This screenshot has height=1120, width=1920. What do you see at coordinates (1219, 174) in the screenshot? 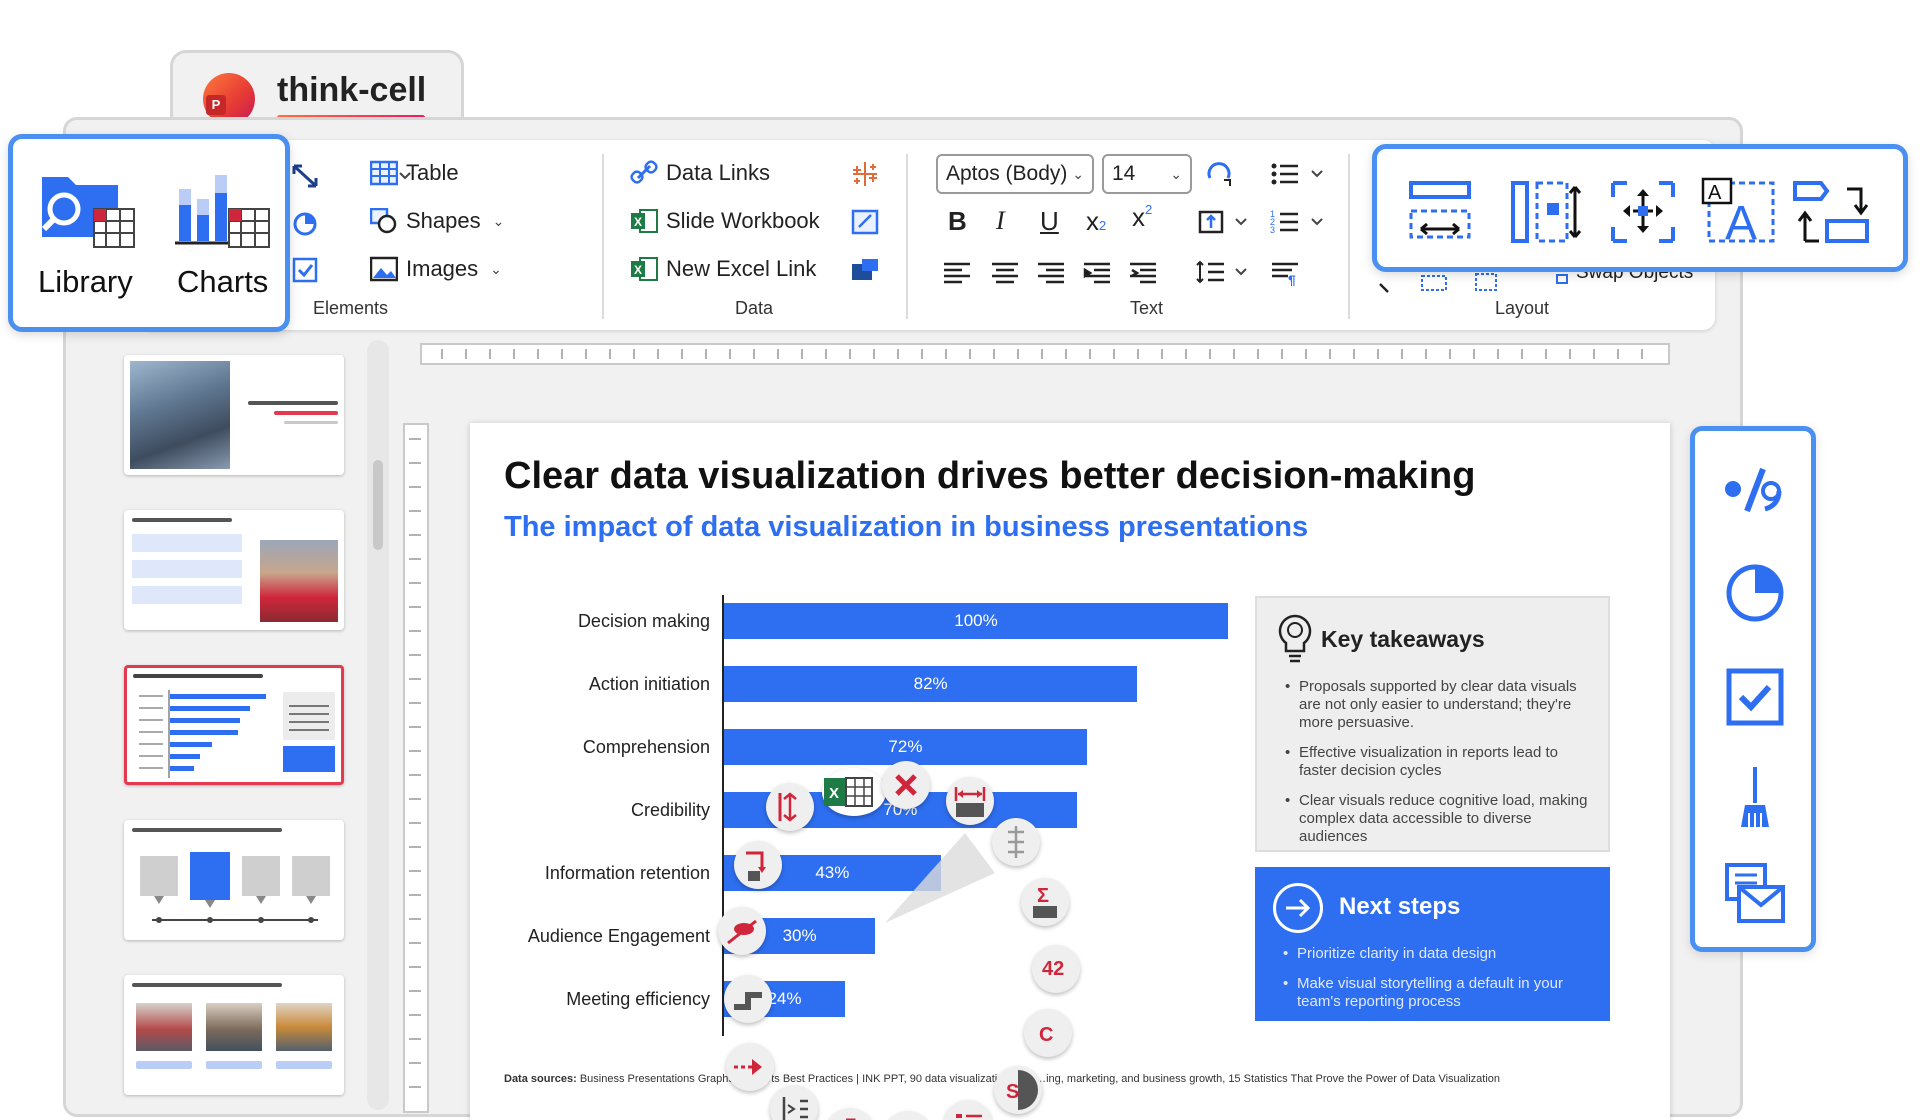
I see `autofit-icon` at bounding box center [1219, 174].